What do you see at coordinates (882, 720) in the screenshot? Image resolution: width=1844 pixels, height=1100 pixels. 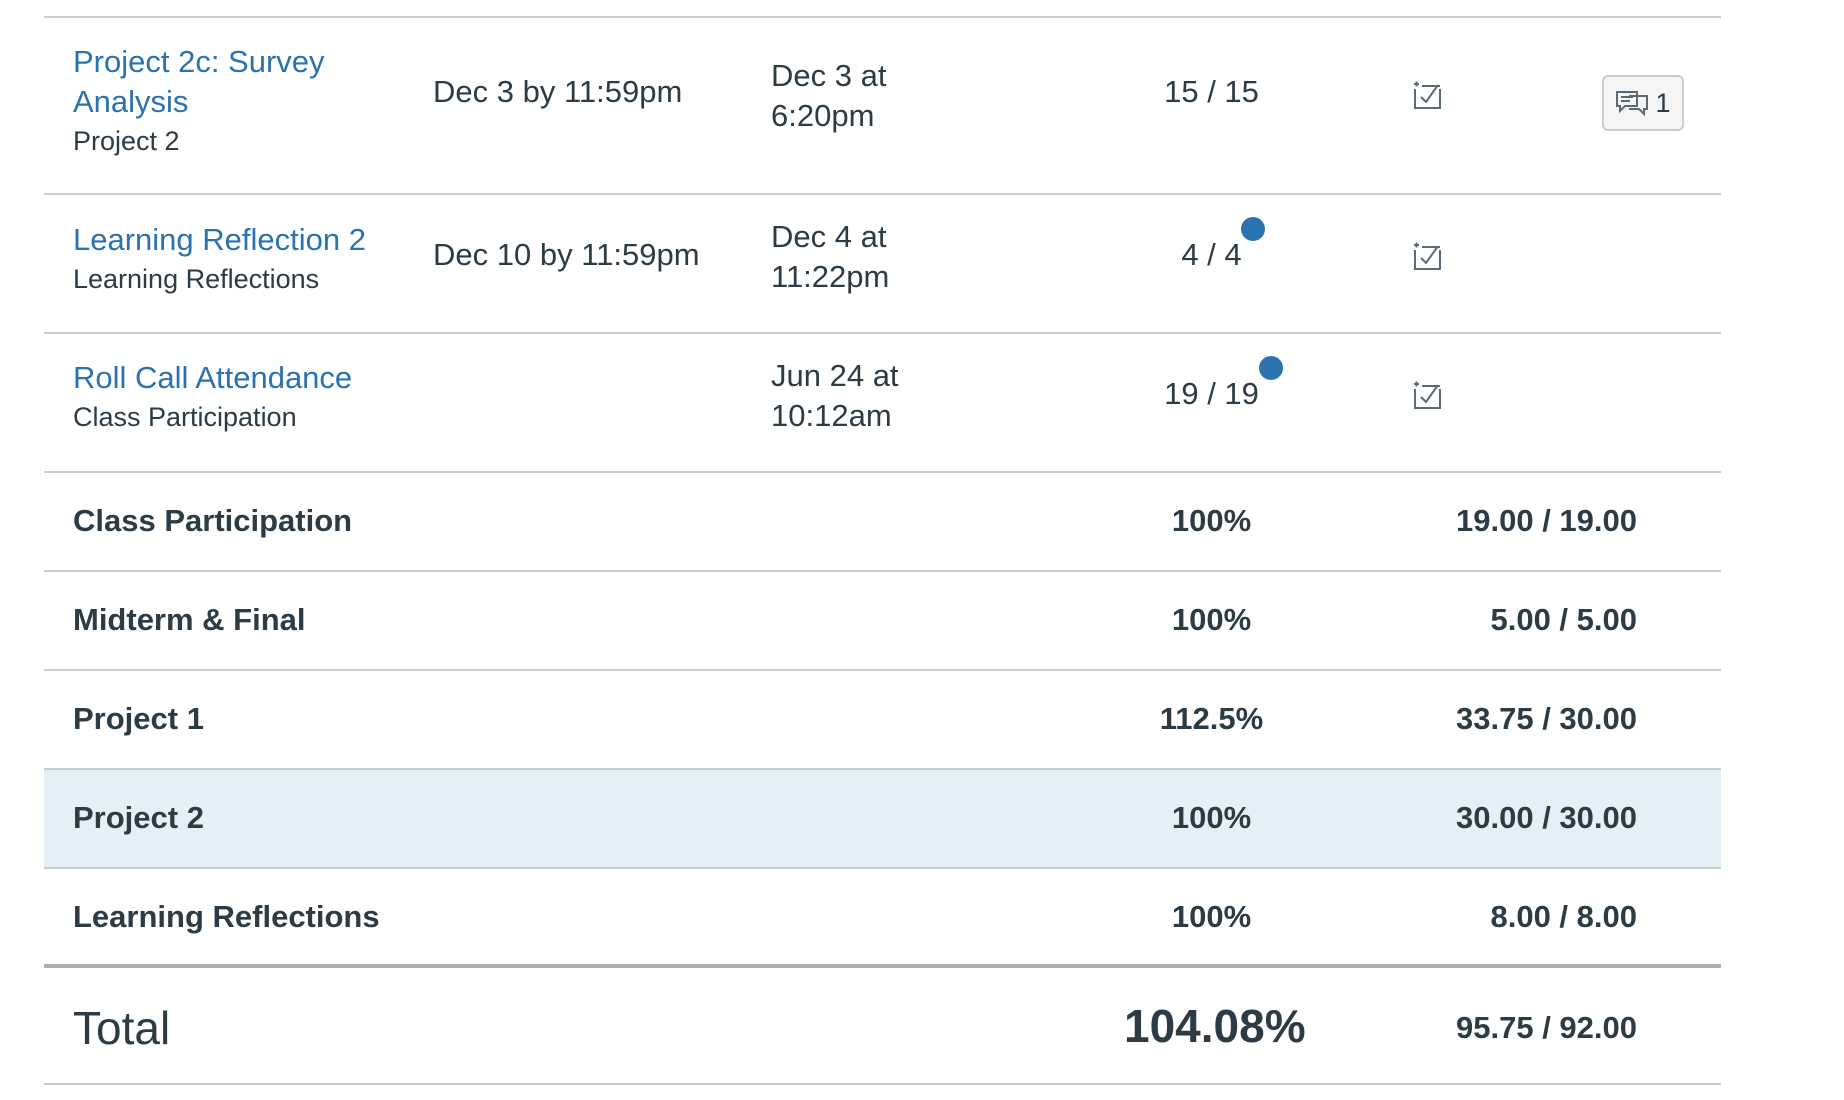 I see `group-row-project-1: Project 1 112.5% 33.75 / 30.00` at bounding box center [882, 720].